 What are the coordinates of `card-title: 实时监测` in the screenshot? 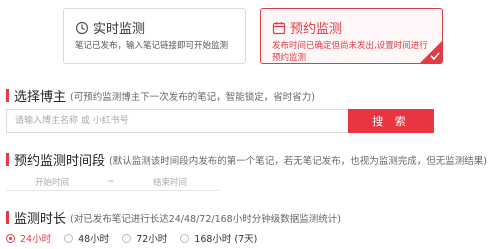 It's located at (119, 29).